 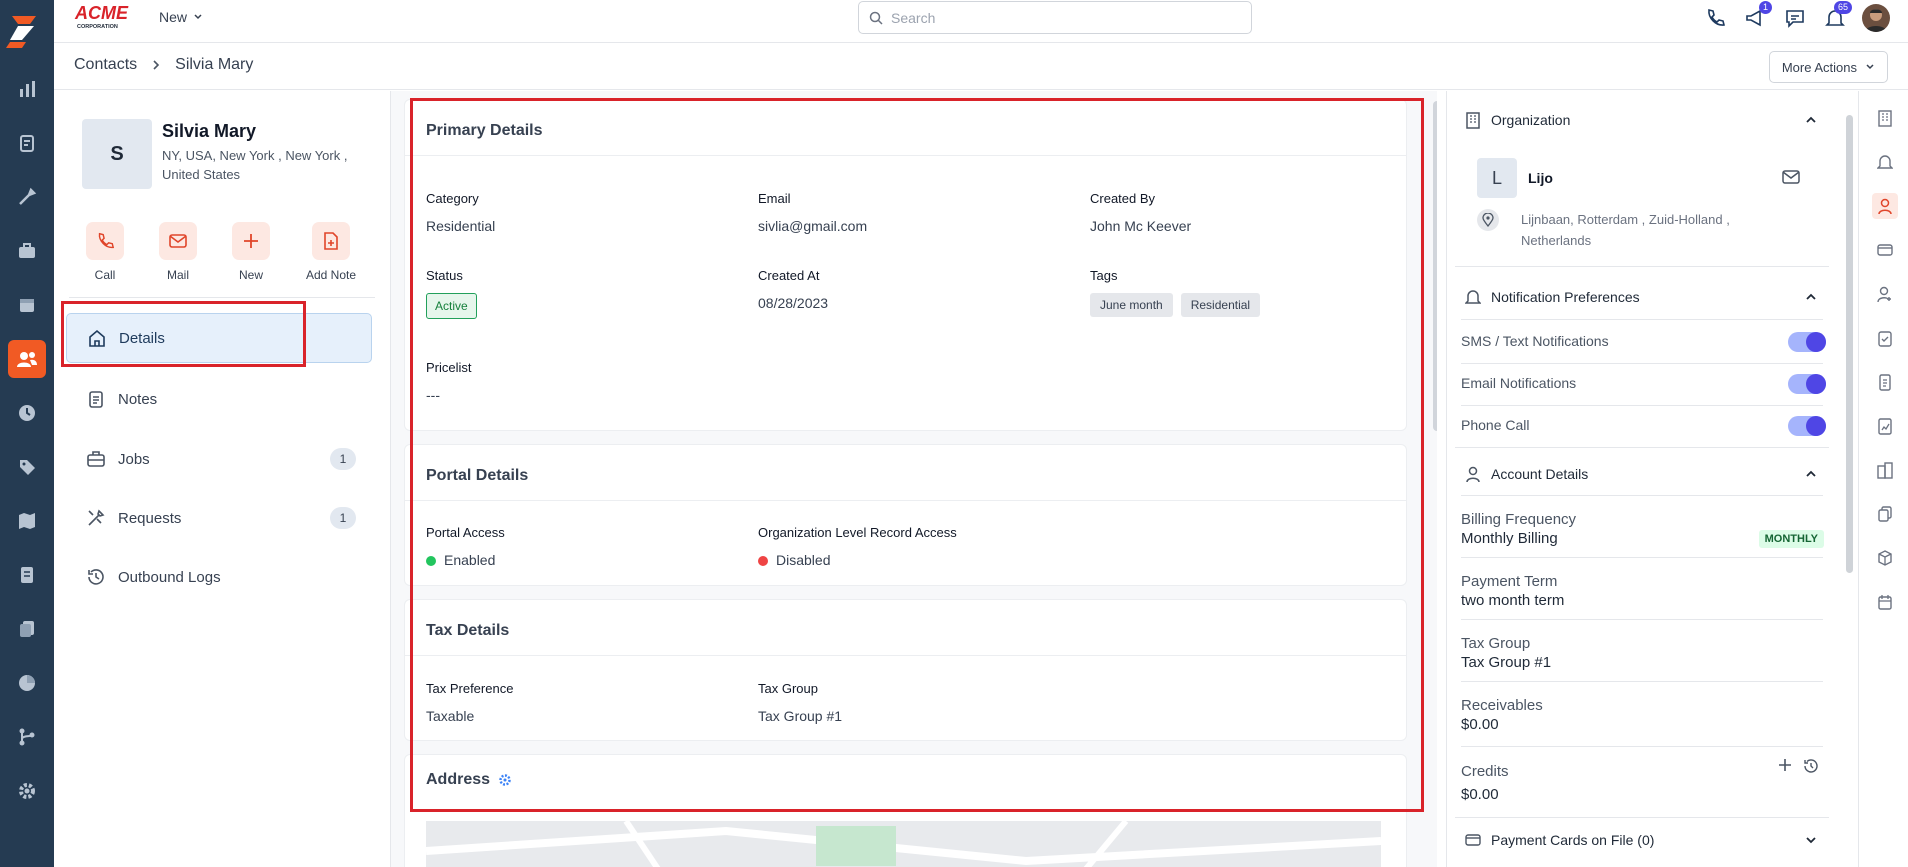 I want to click on phone-icon, so click(x=1715, y=18).